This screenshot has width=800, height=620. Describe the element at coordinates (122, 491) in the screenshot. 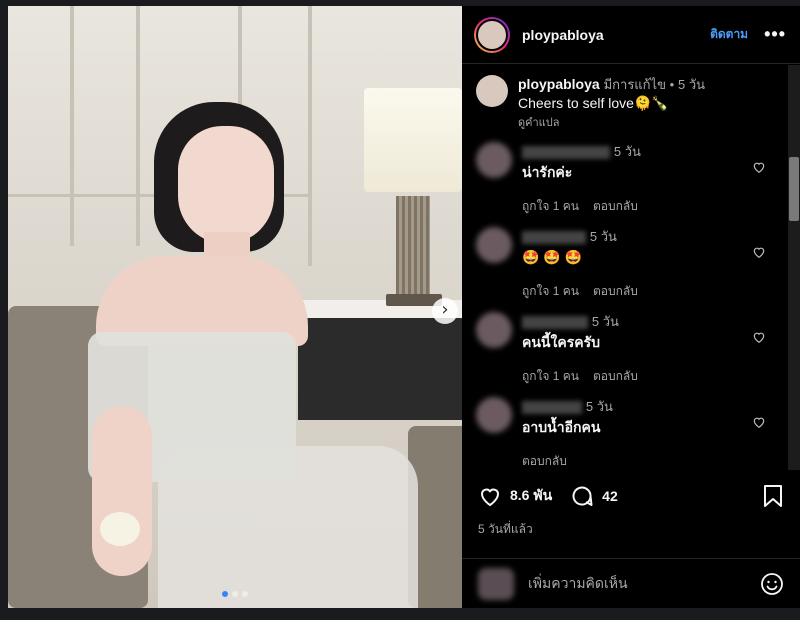

I see `figure-arm` at that location.